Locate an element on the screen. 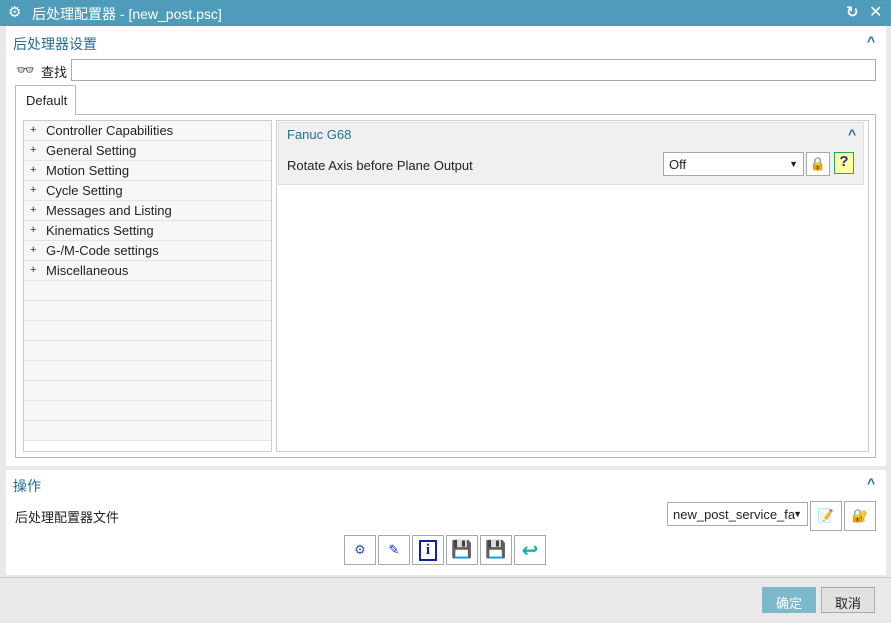  machine-tool-icon: ⚙ is located at coordinates (360, 549).